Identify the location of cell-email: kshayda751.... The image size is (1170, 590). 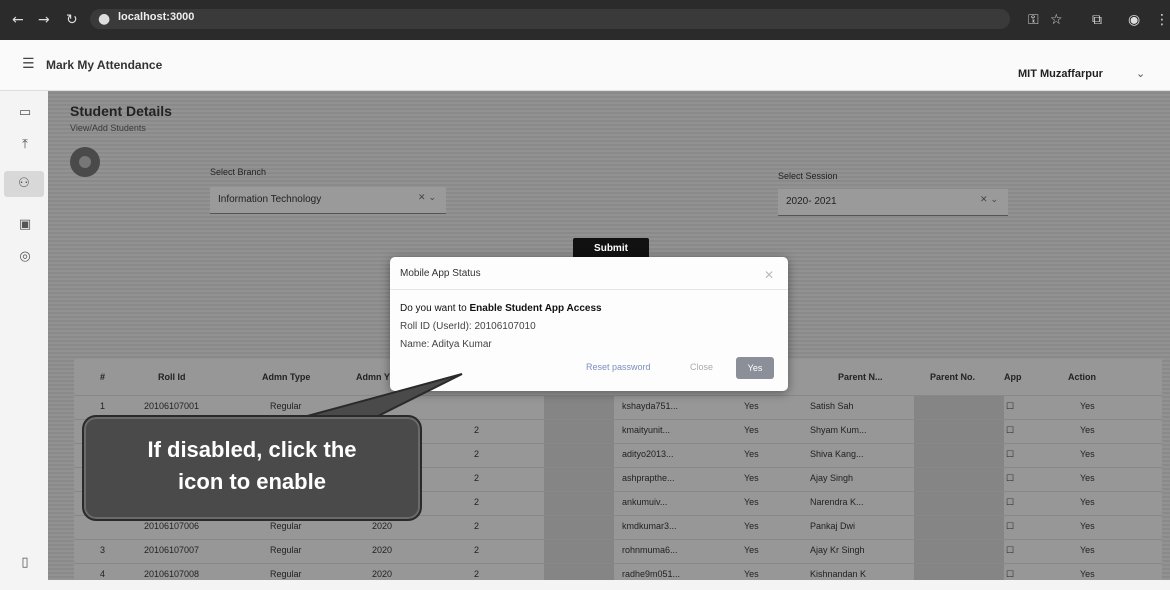
(650, 406).